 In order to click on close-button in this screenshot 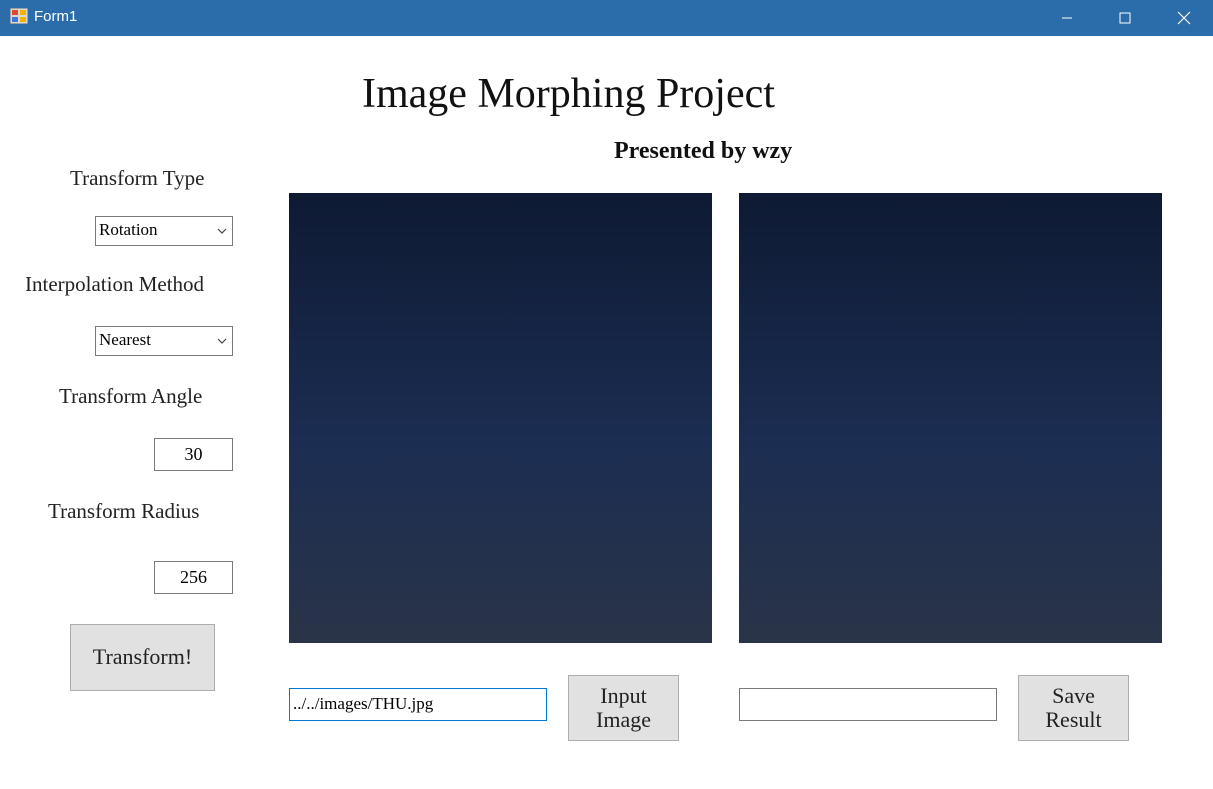, I will do `click(1184, 18)`.